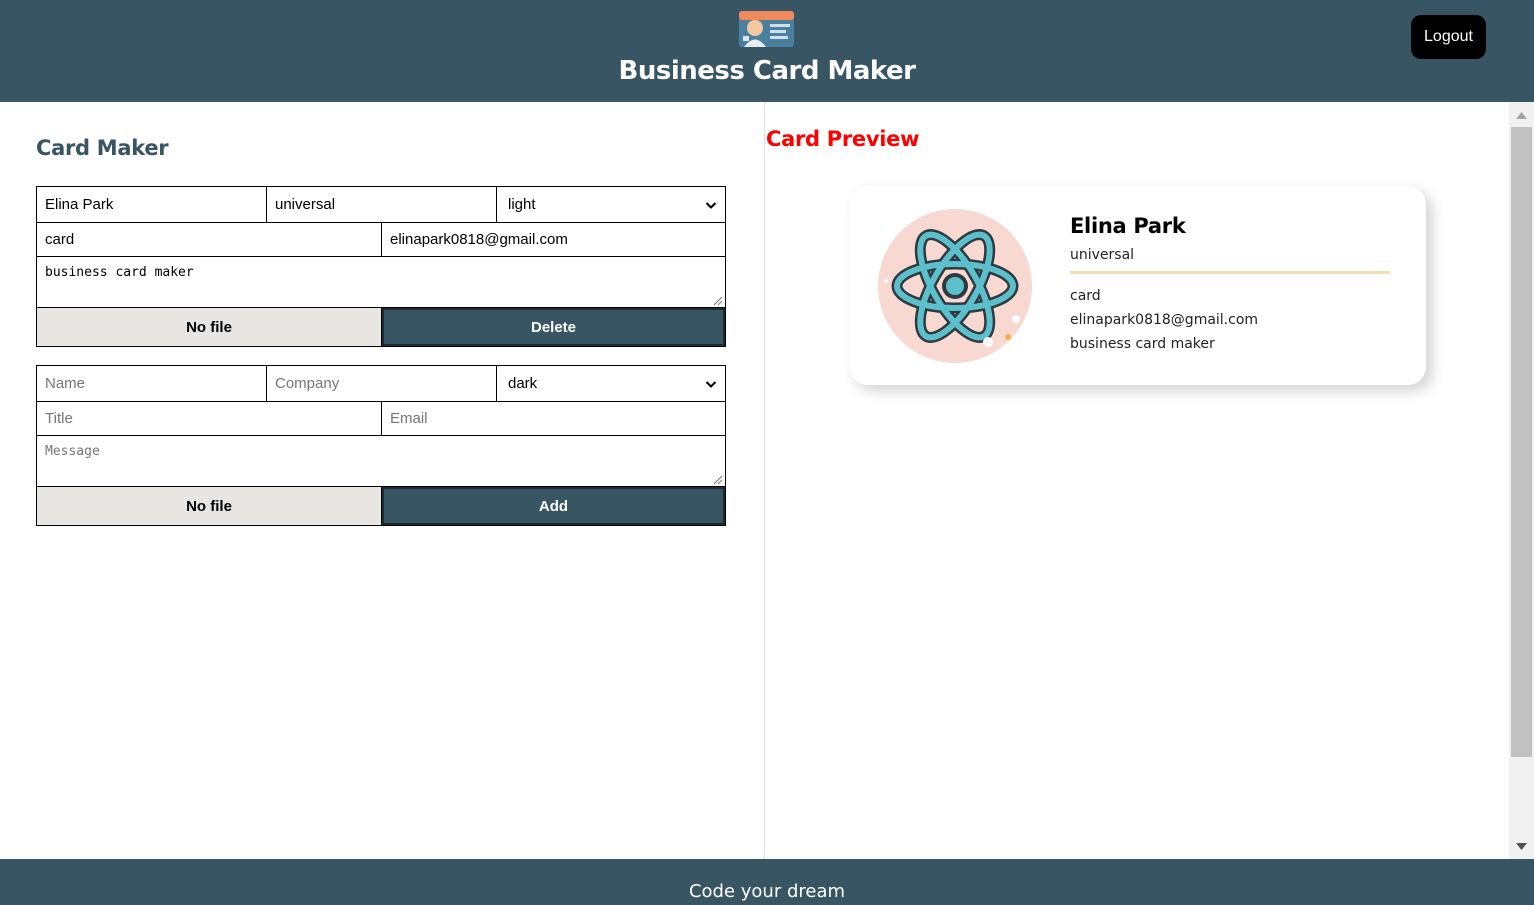 This screenshot has width=1534, height=905. I want to click on card-add-form: dark No file Add, so click(381, 445).